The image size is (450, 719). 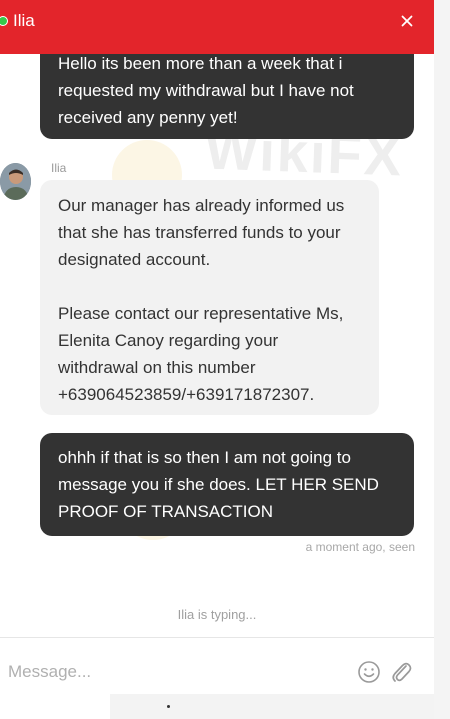 I want to click on online-status-icon, so click(x=4, y=21).